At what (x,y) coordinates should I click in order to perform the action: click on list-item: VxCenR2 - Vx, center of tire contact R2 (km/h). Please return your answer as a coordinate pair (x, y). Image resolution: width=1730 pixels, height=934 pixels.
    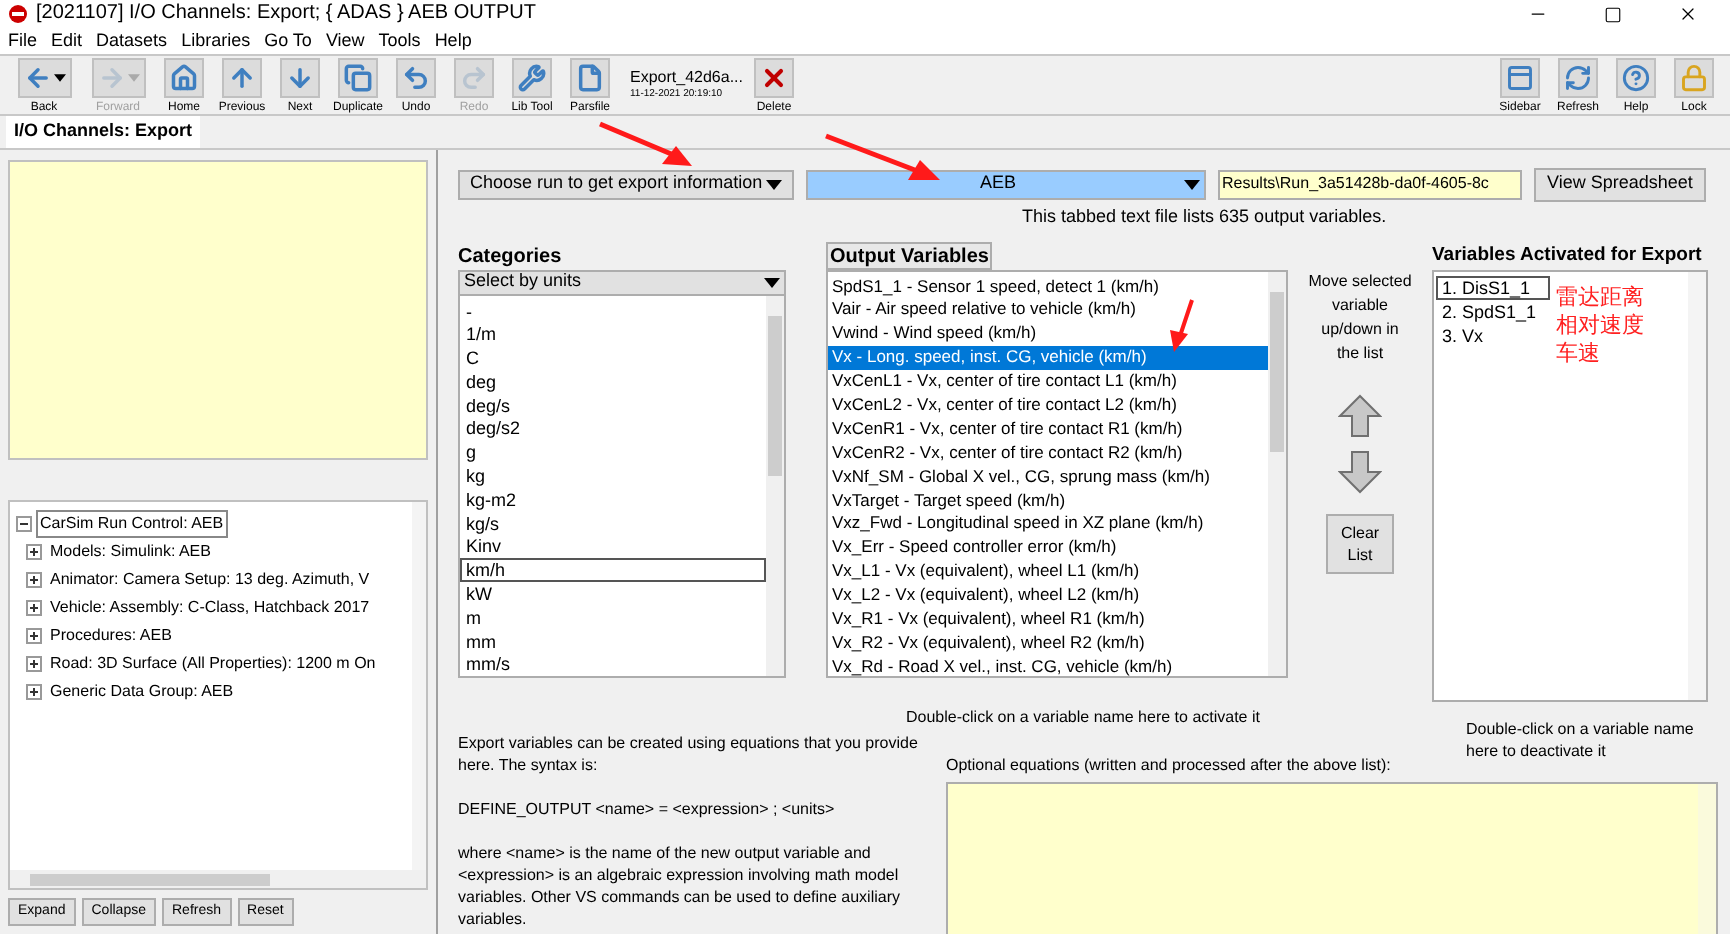
    Looking at the image, I should click on (1048, 453).